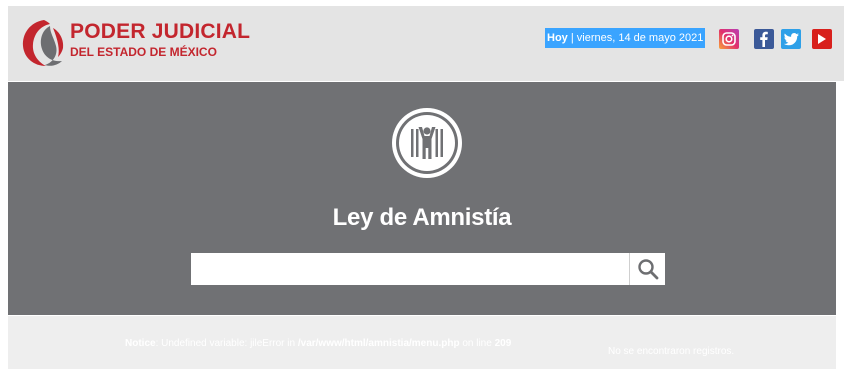  I want to click on search-icon, so click(647, 269).